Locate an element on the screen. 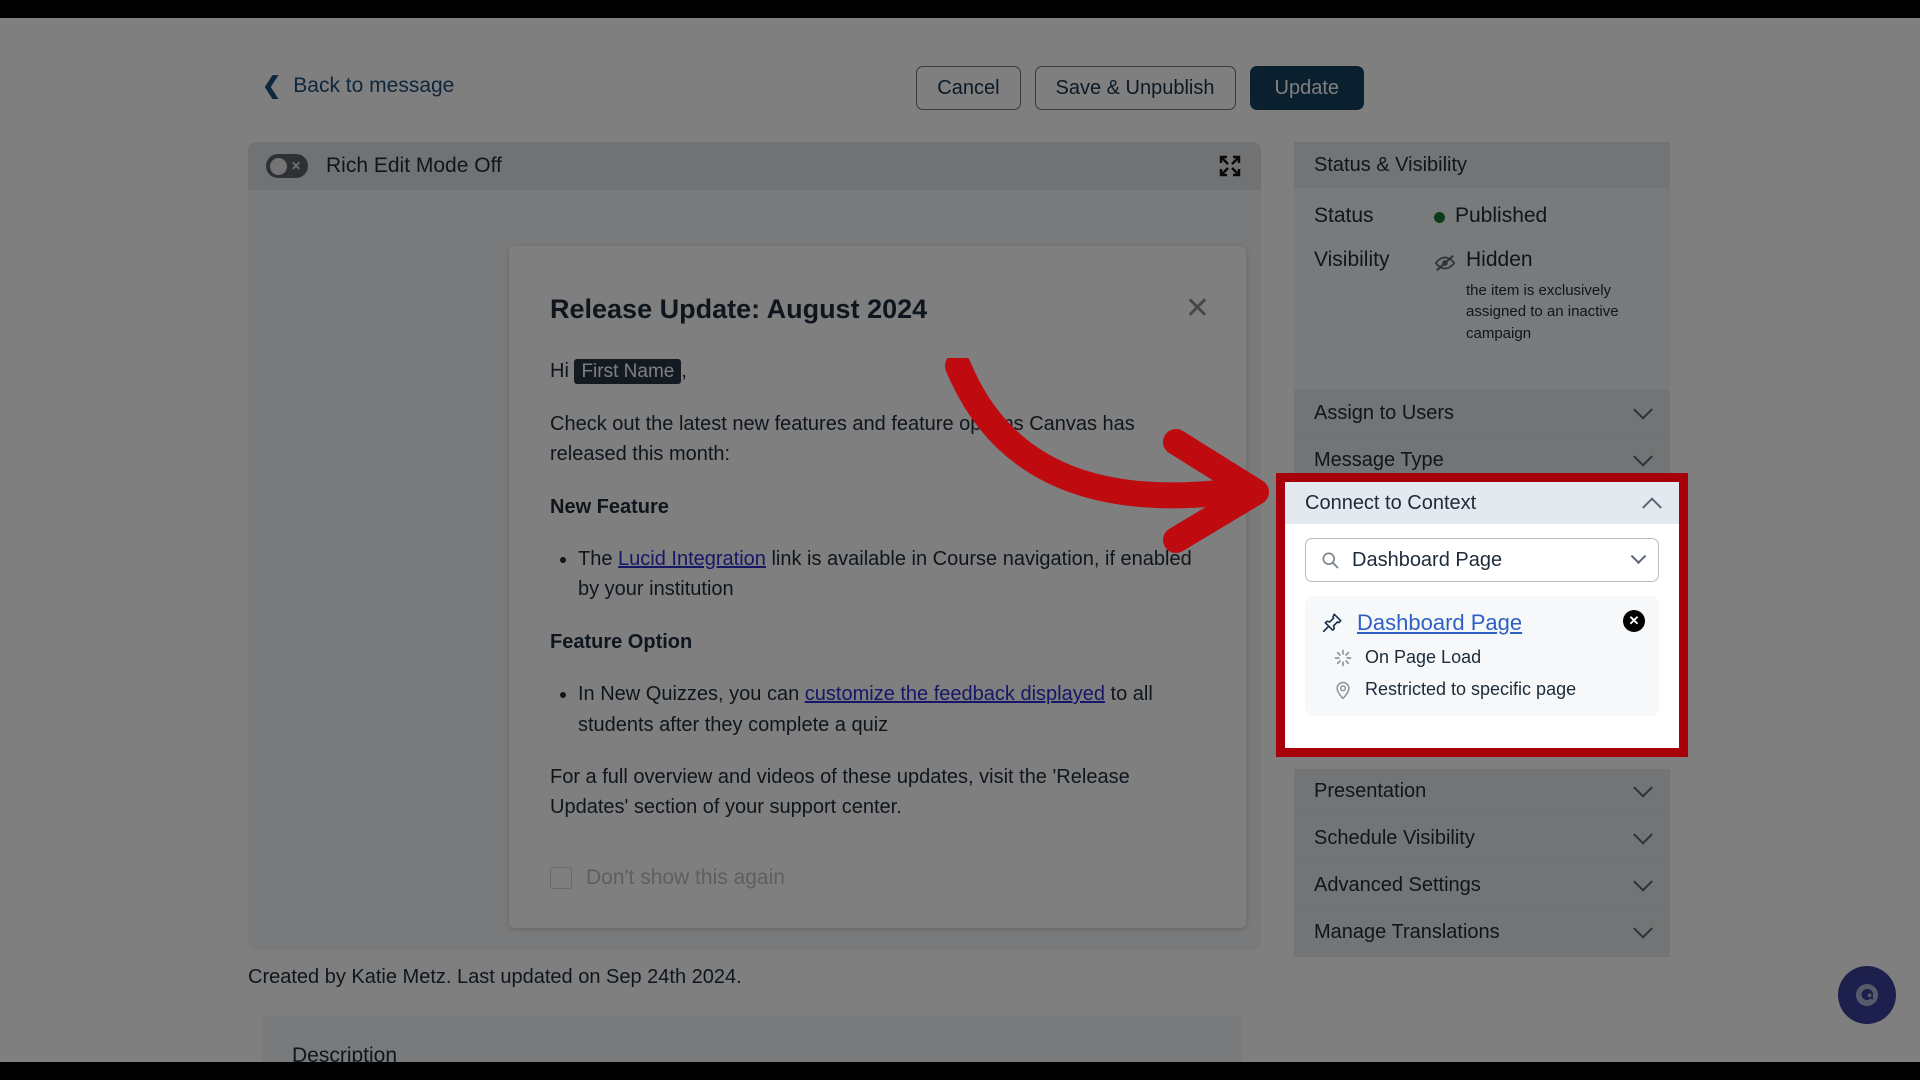  manage-translations-label: Manage Translations is located at coordinates (1407, 932).